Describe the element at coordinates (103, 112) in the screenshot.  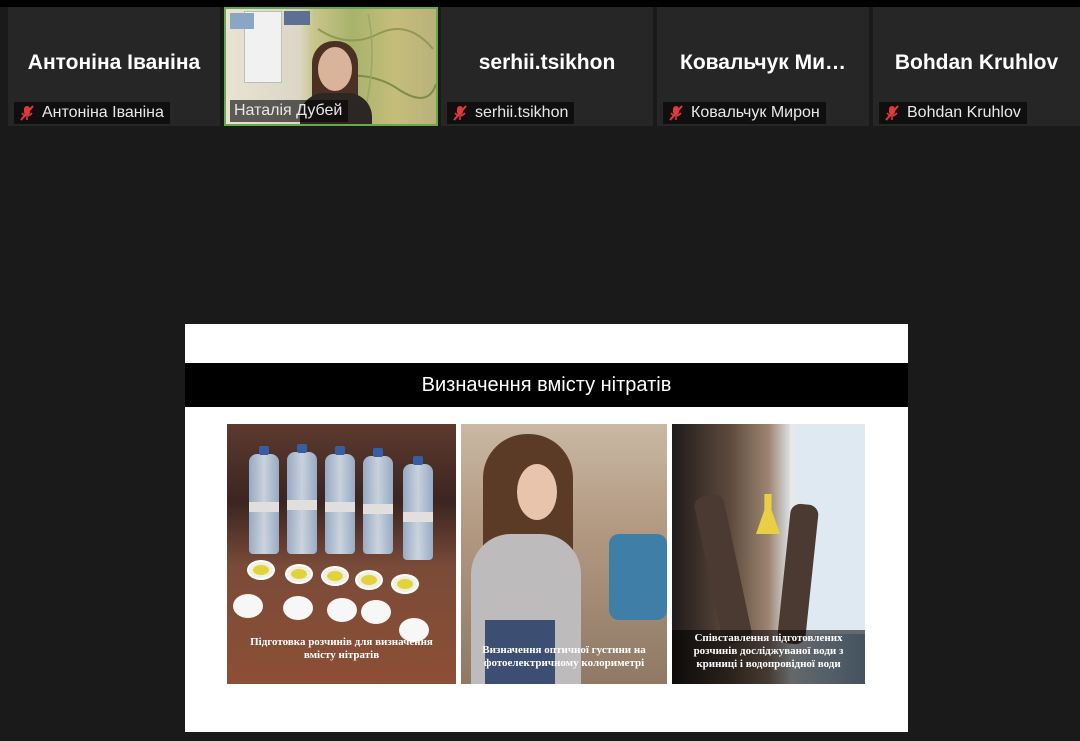
I see `participant-label-text: Антоніна Іваніна` at that location.